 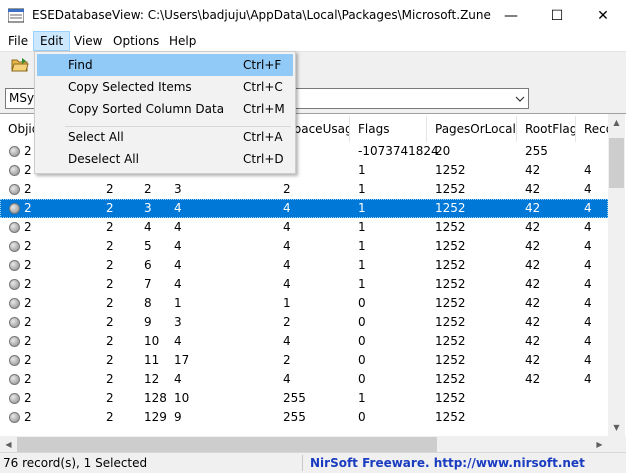 What do you see at coordinates (165, 87) in the screenshot?
I see `menu-item-copy-selected: Copy Selected Items Ctrl+C` at bounding box center [165, 87].